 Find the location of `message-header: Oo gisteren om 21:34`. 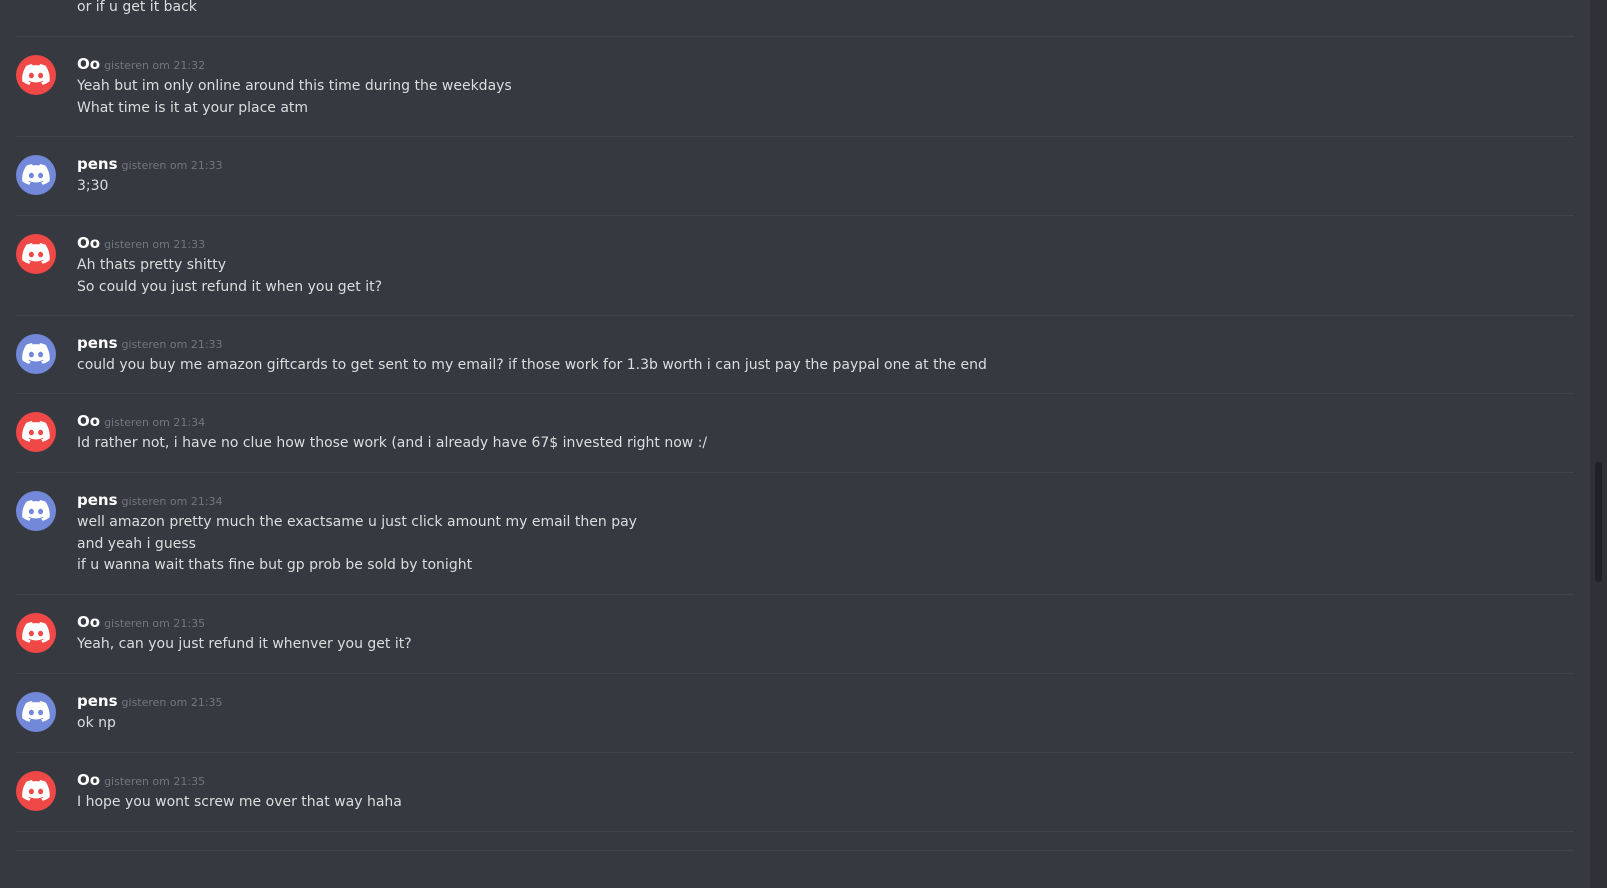

message-header: Oo gisteren om 21:34 is located at coordinates (141, 422).